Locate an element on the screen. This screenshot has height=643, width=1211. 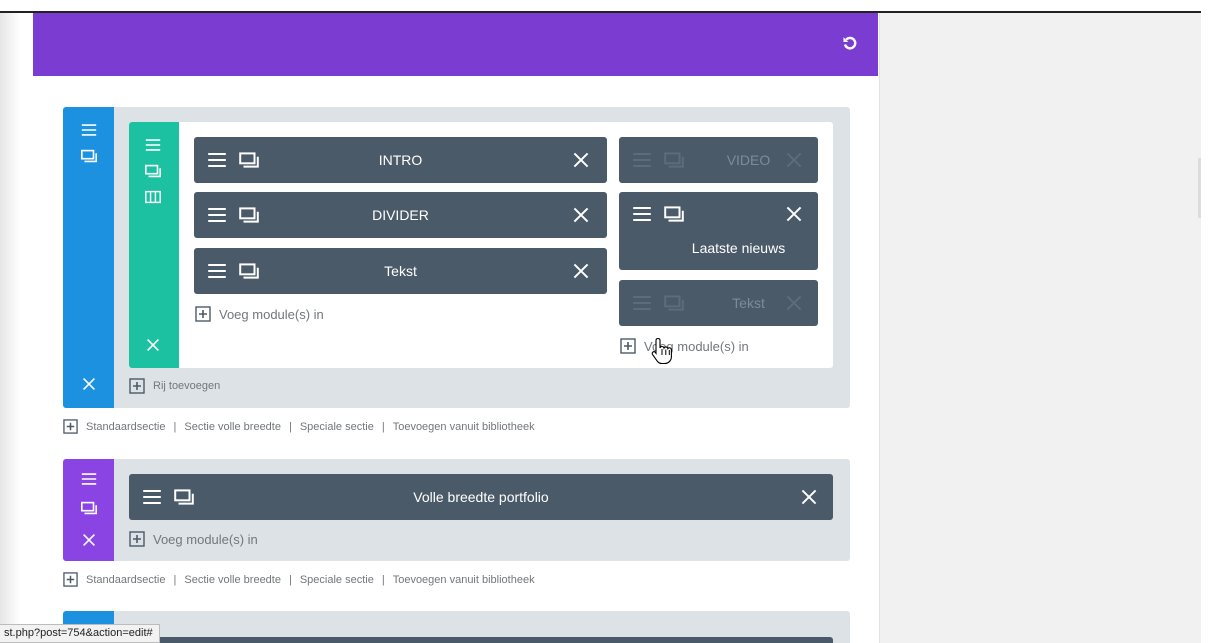
right-gutter is located at coordinates (1206, 321).